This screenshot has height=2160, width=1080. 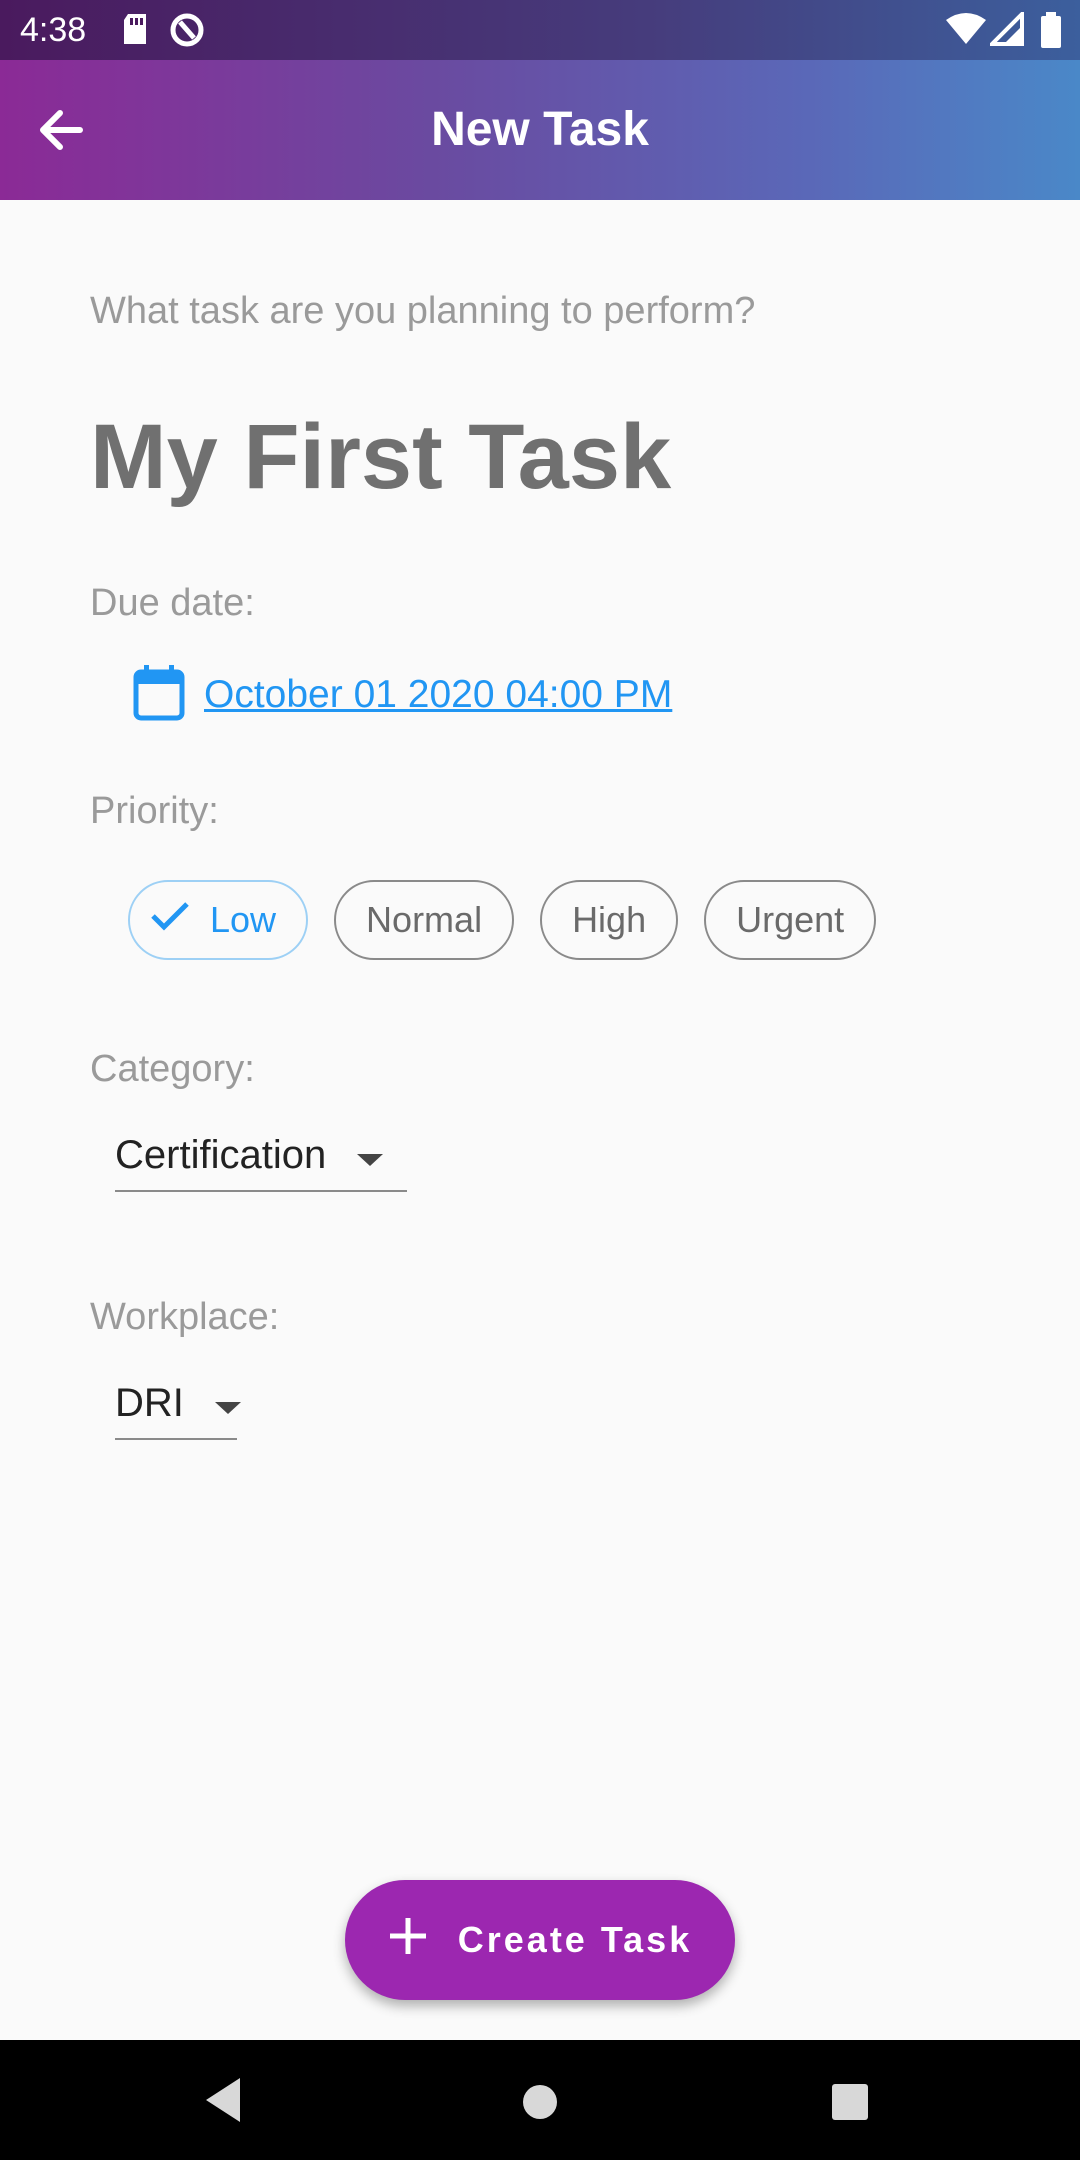 I want to click on battery-icon, so click(x=1051, y=32).